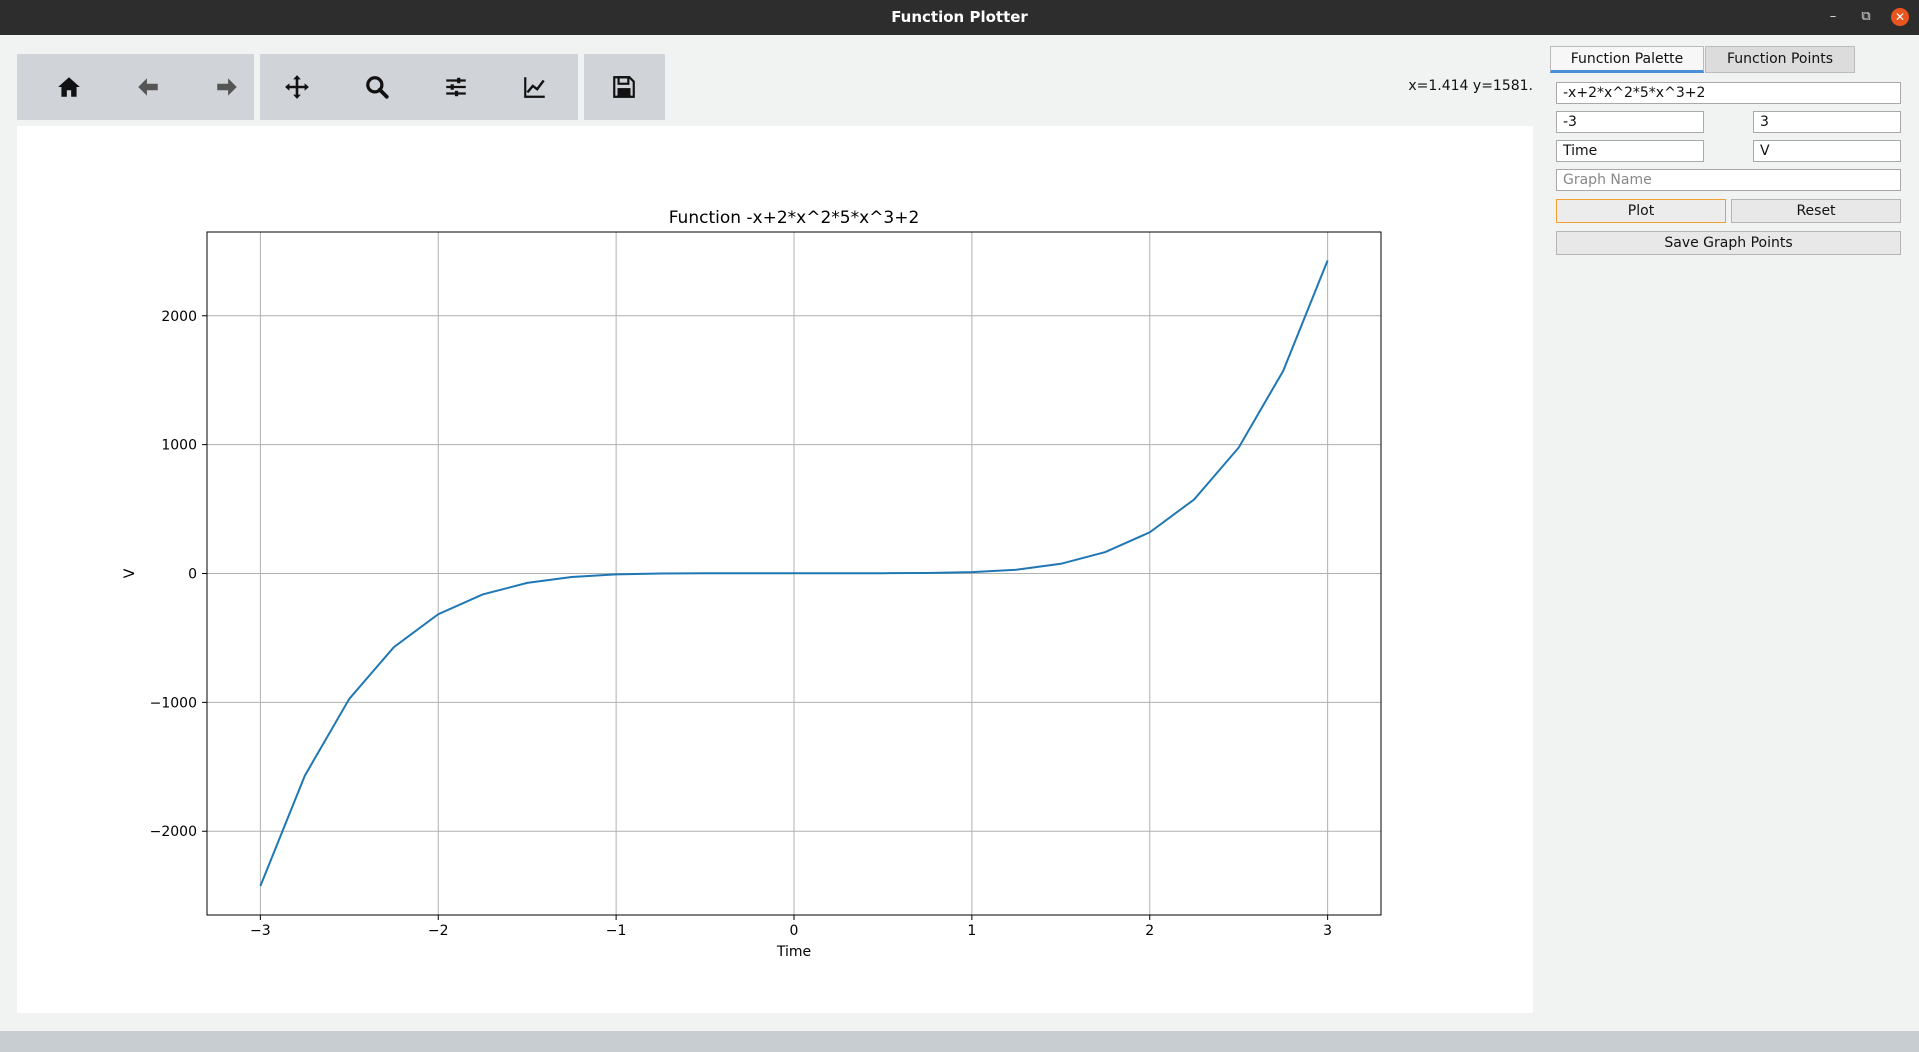 This screenshot has height=1052, width=1919. What do you see at coordinates (192, 575) in the screenshot?
I see `y-tick-label: 0` at bounding box center [192, 575].